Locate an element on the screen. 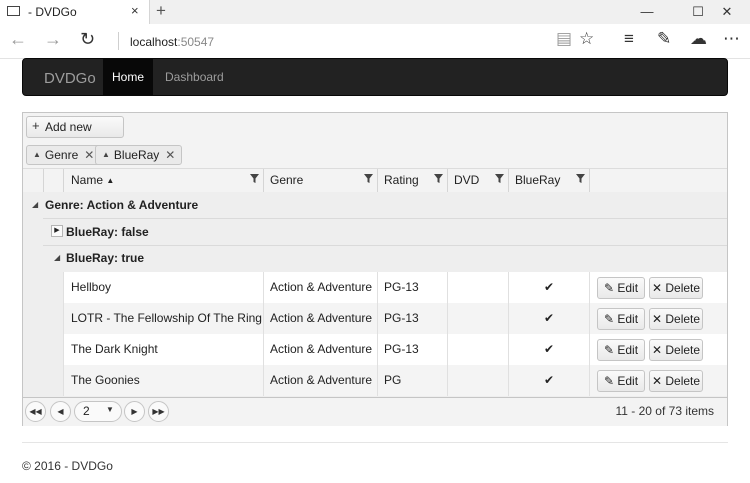 The height and width of the screenshot is (483, 750). group-row-blueray-false: ▶ BlueRay: false is located at coordinates (385, 232).